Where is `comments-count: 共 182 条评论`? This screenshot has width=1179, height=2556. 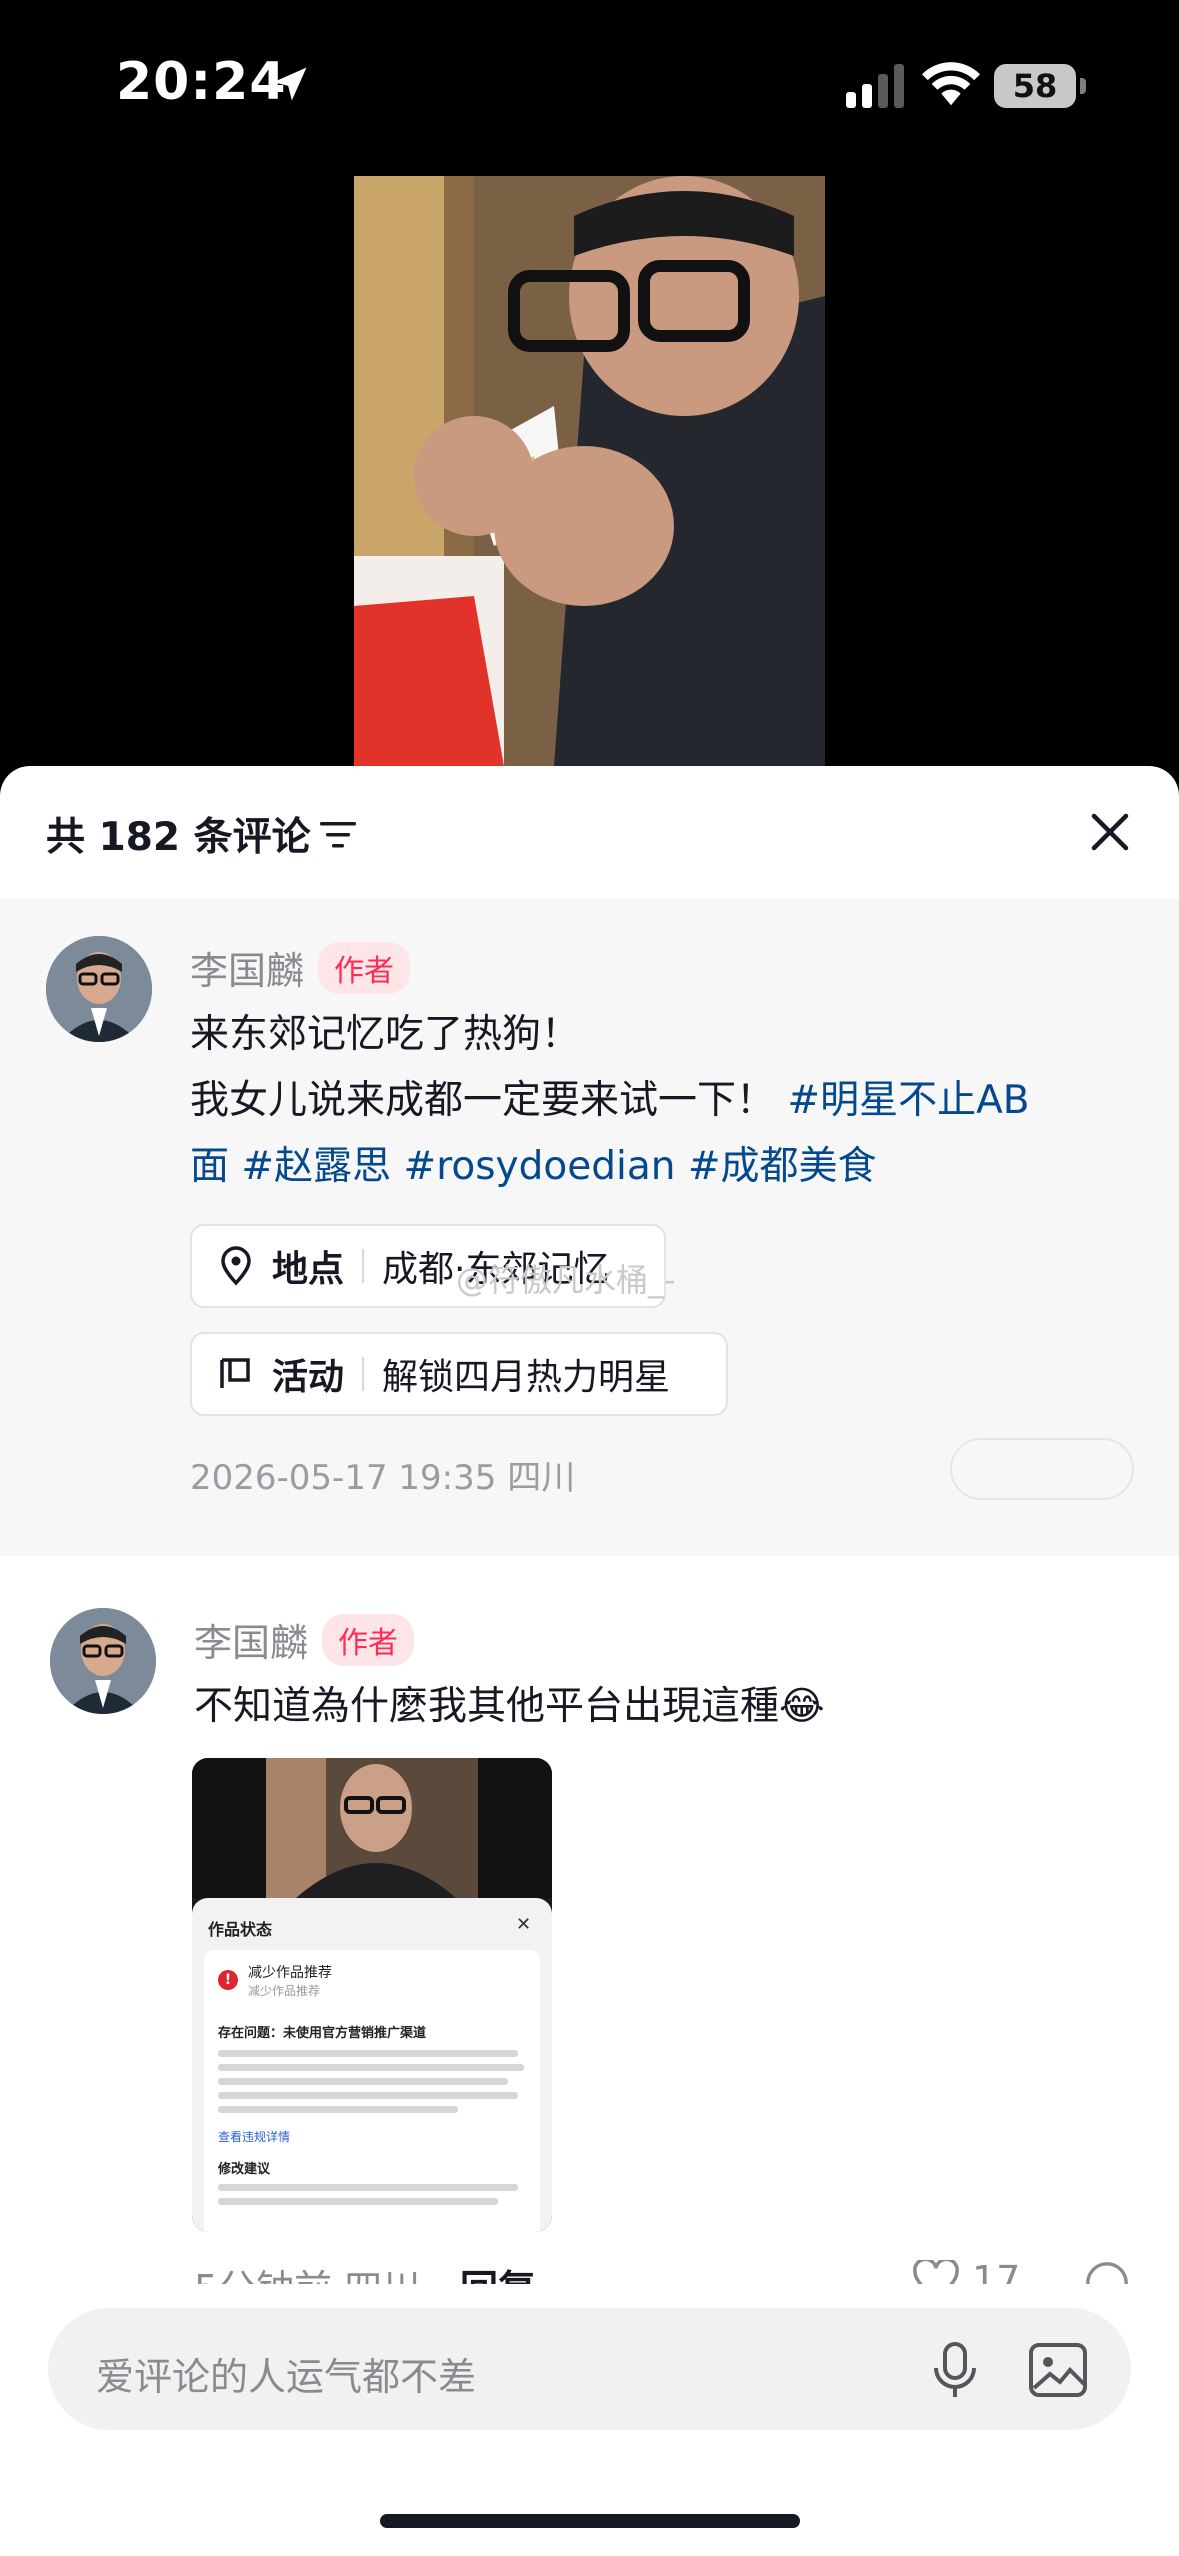 comments-count: 共 182 条评论 is located at coordinates (178, 837).